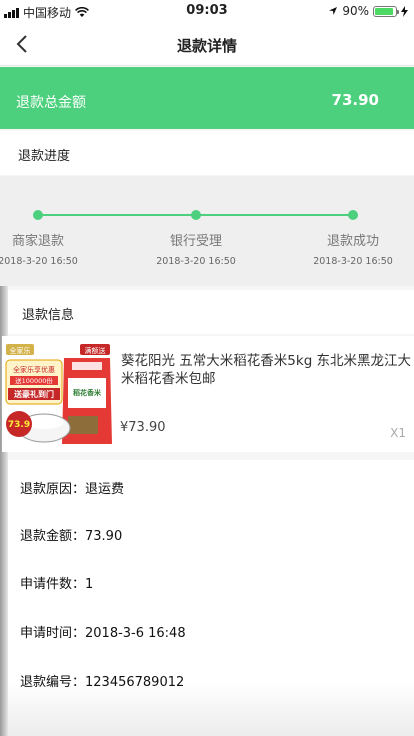 The height and width of the screenshot is (736, 414). What do you see at coordinates (267, 370) in the screenshot?
I see `product-name: 葵花阳光 五常大米稻花香米5kg 东北米黑龙江大米稻花香米包邮` at bounding box center [267, 370].